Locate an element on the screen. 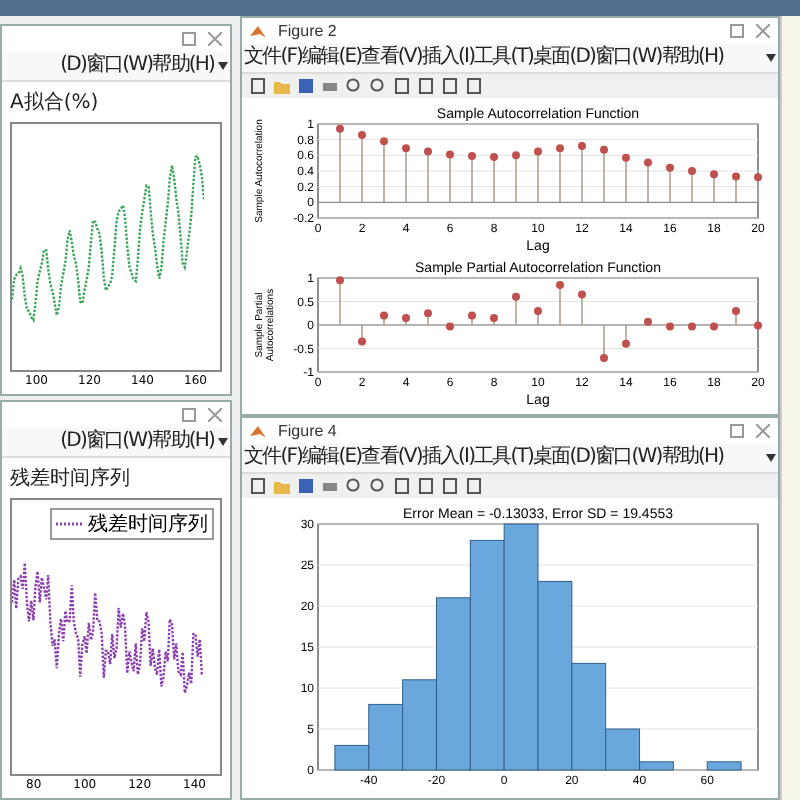  legend-line-icon is located at coordinates (70, 524).